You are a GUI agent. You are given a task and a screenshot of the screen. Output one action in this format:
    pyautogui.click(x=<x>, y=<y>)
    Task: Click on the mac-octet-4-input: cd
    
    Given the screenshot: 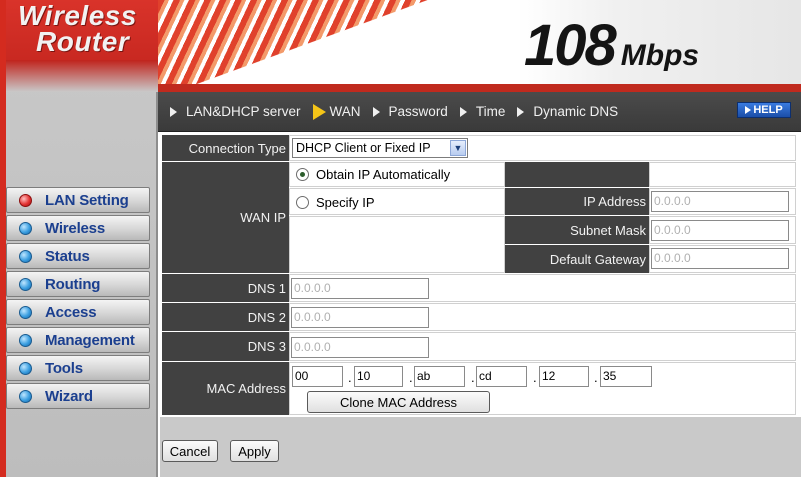 What is the action you would take?
    pyautogui.click(x=501, y=376)
    